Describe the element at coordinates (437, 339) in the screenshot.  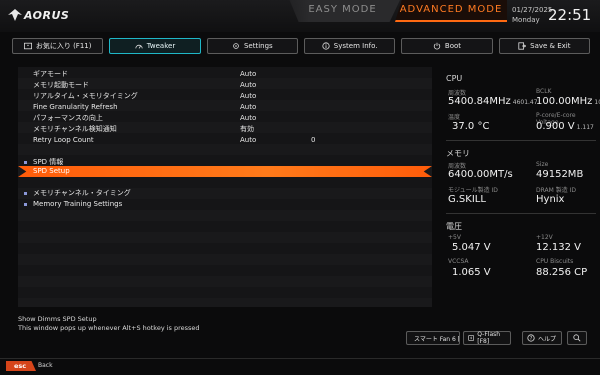
I see `smart-fan-label: スマート Fan 6 [F` at that location.